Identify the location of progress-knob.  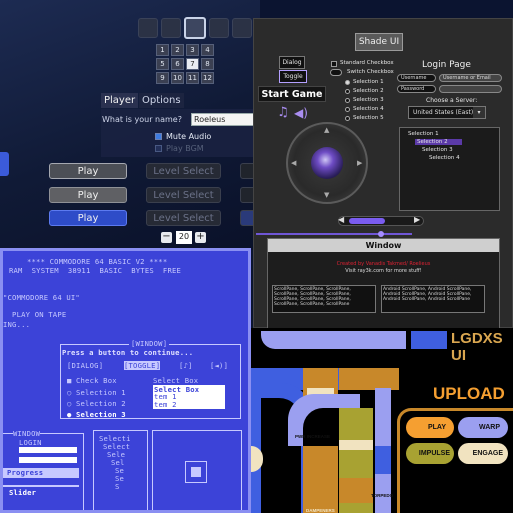
(381, 234).